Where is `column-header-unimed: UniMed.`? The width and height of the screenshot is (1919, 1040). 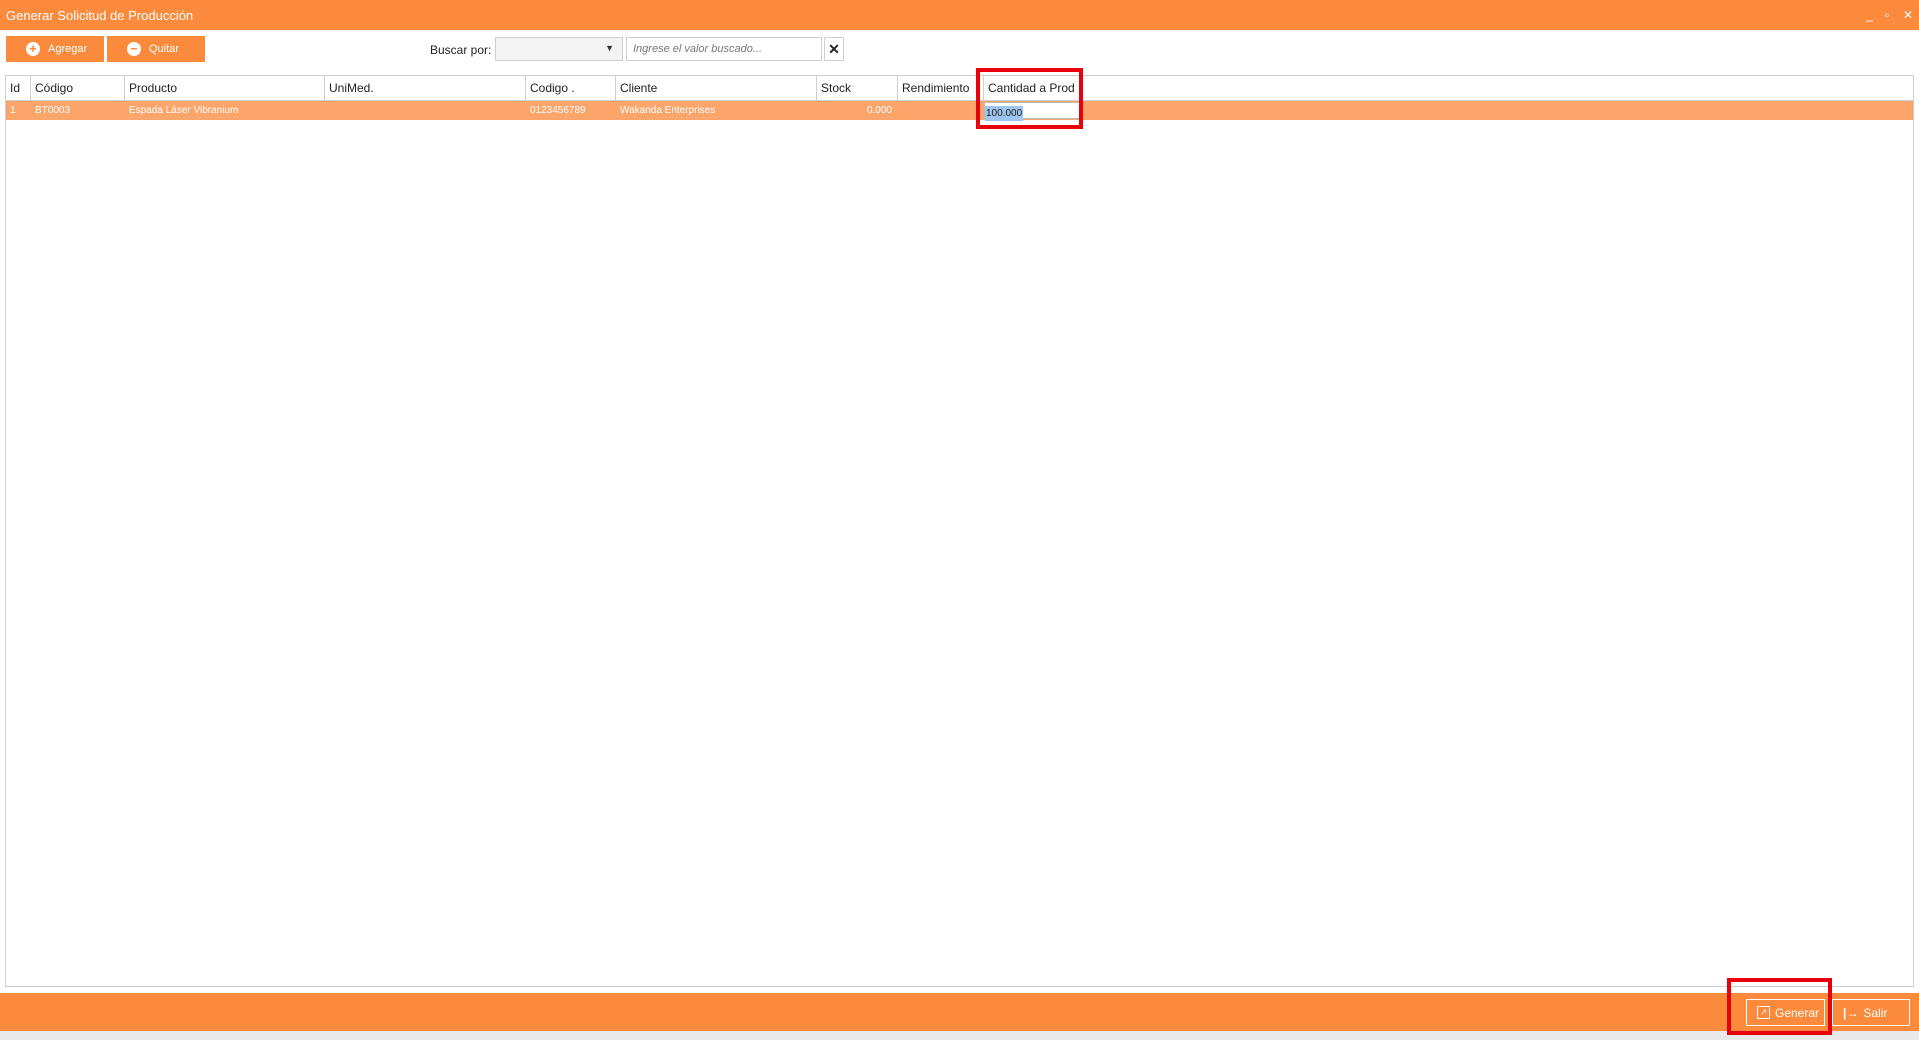
column-header-unimed: UniMed. is located at coordinates (425, 88).